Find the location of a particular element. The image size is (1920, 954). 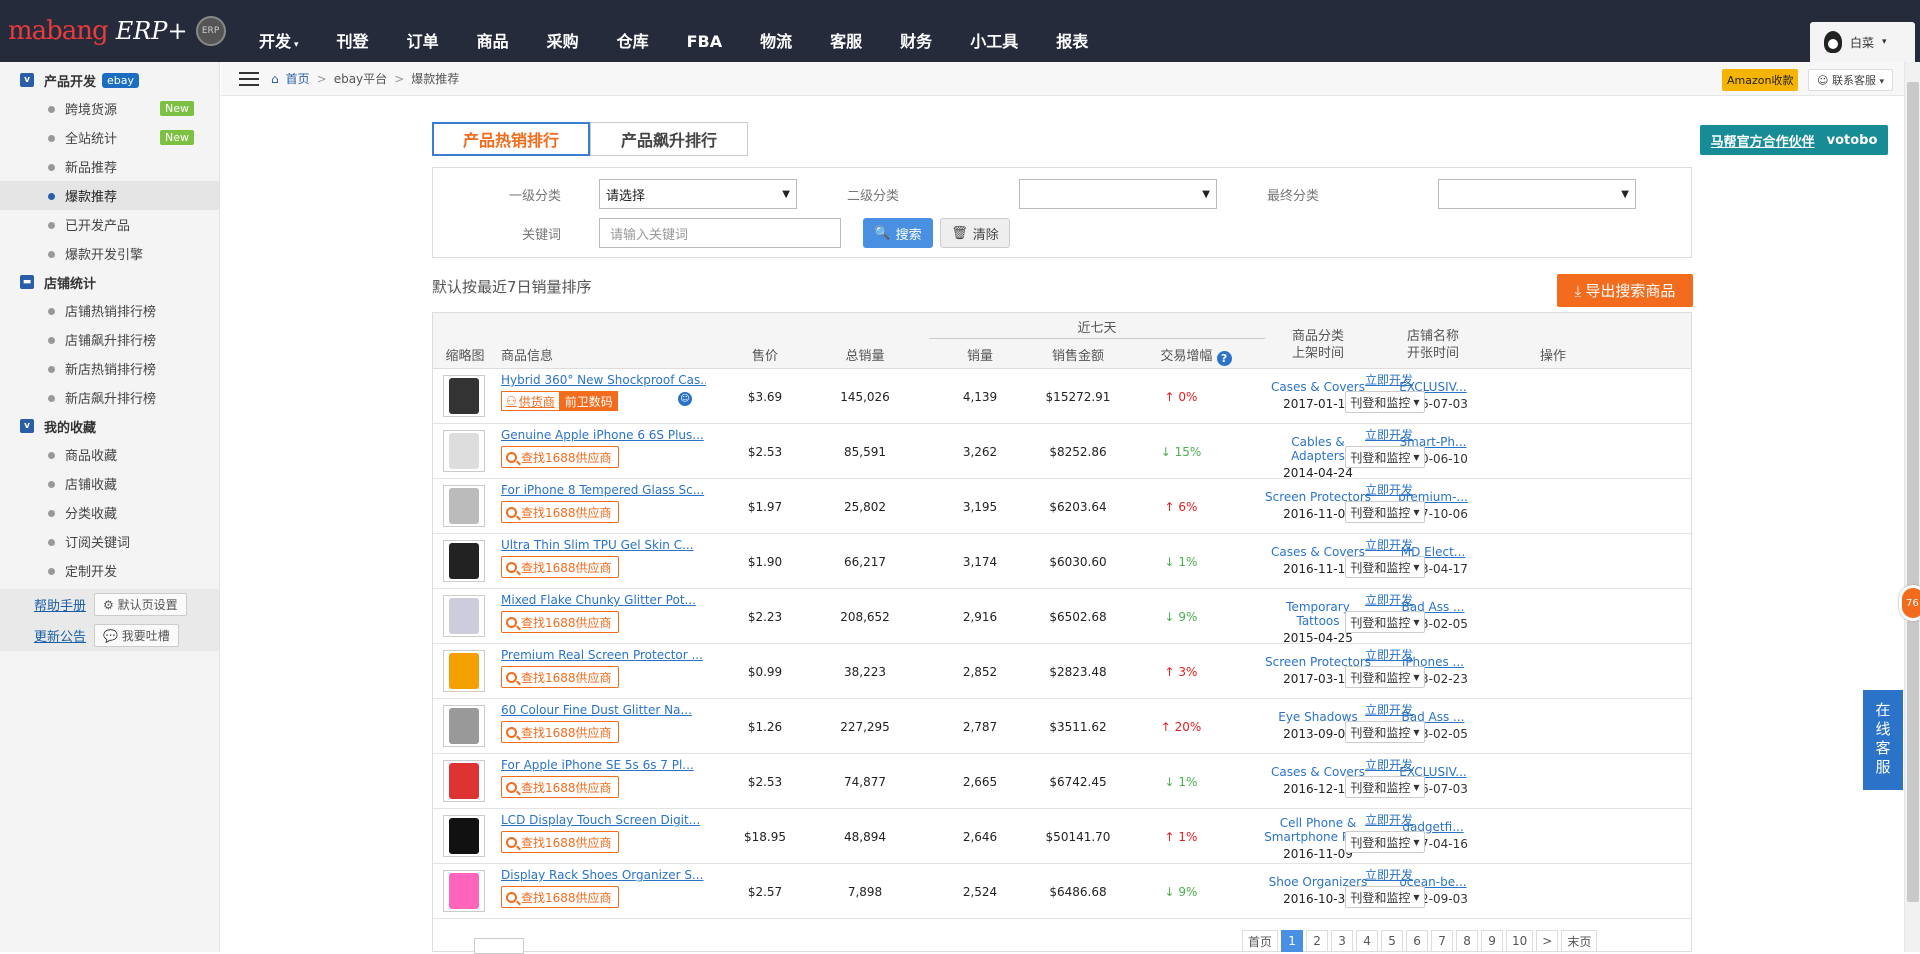

sidebar-item-newshop-hot: 新店热销排行榜 is located at coordinates (109, 368).